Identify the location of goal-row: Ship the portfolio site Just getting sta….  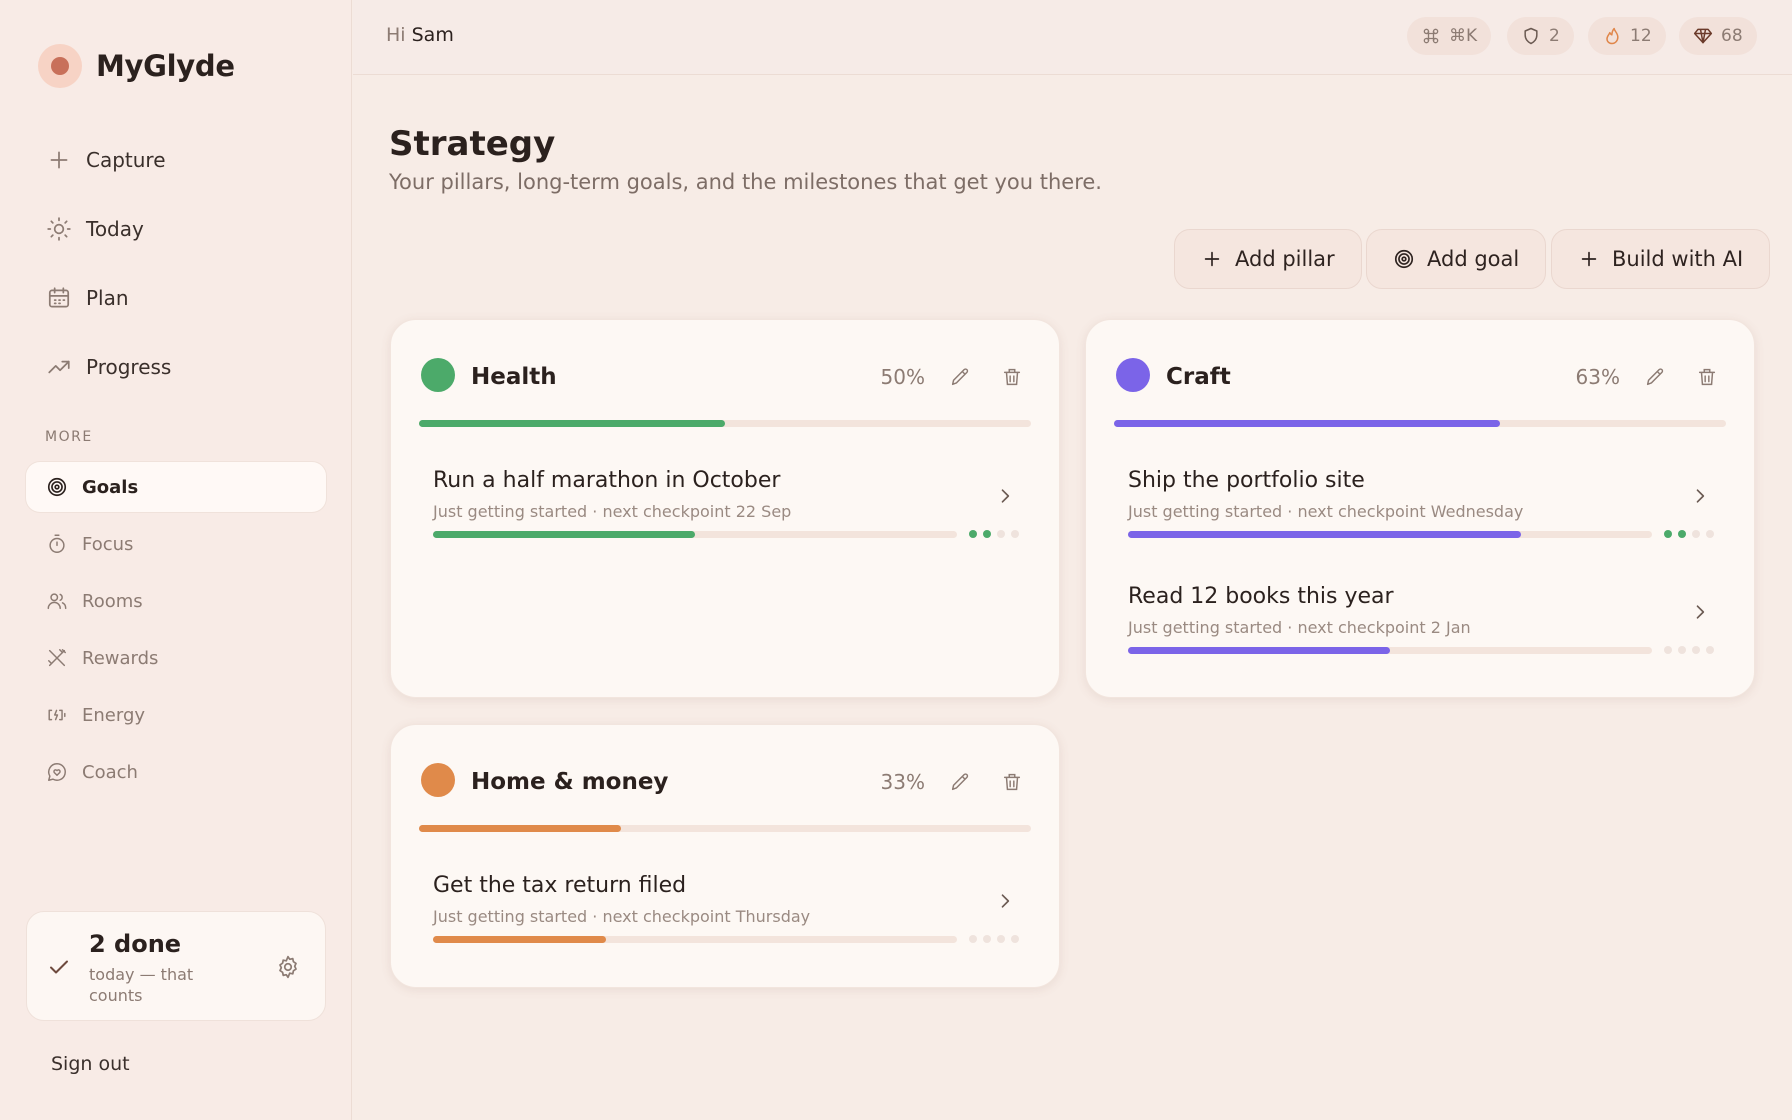
(1424, 518).